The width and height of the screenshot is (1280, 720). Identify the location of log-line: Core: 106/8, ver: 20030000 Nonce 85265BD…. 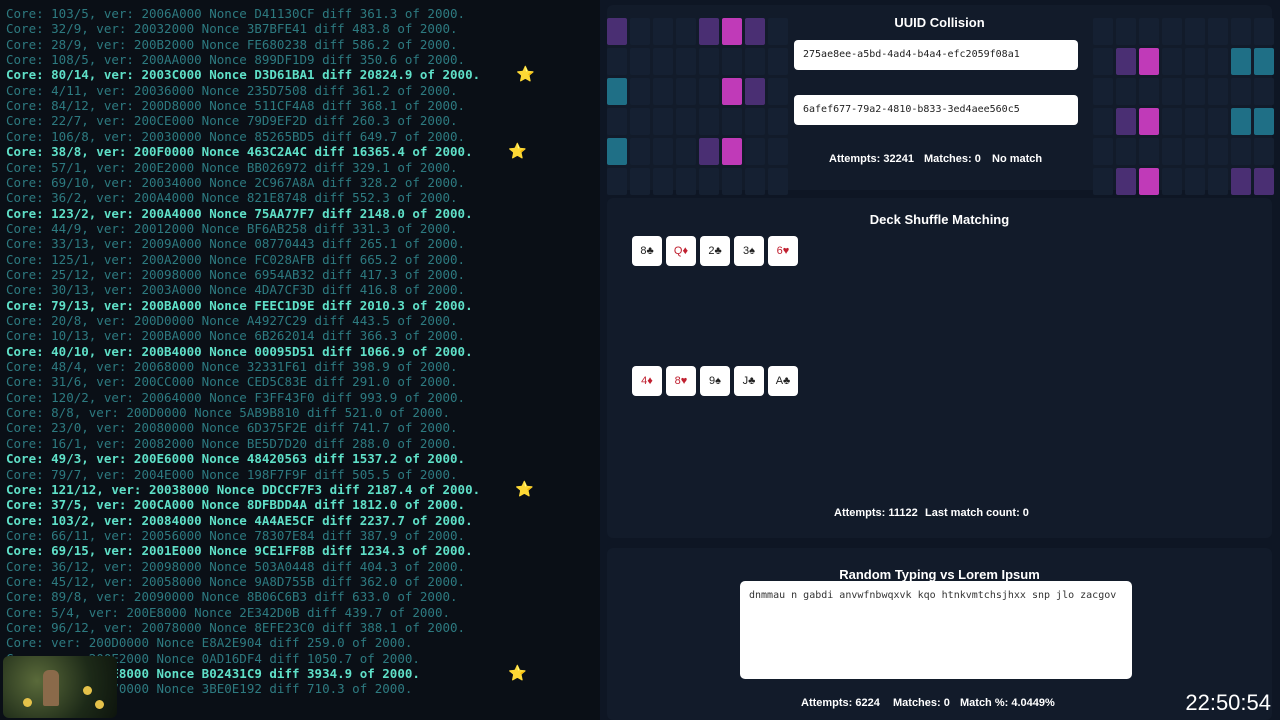
(236, 136).